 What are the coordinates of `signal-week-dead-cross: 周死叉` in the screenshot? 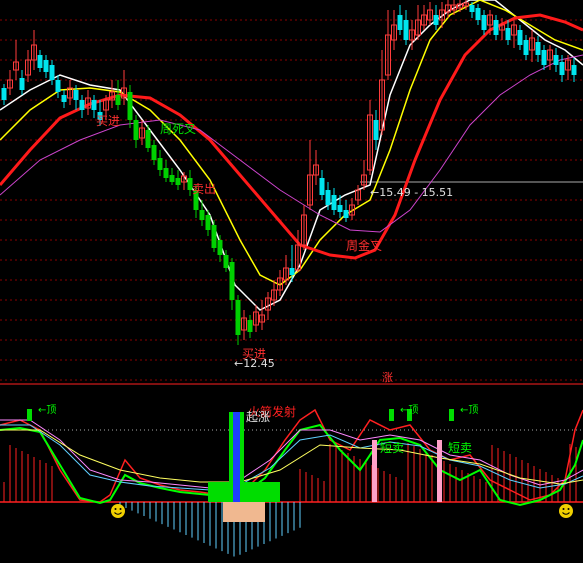 It's located at (178, 129).